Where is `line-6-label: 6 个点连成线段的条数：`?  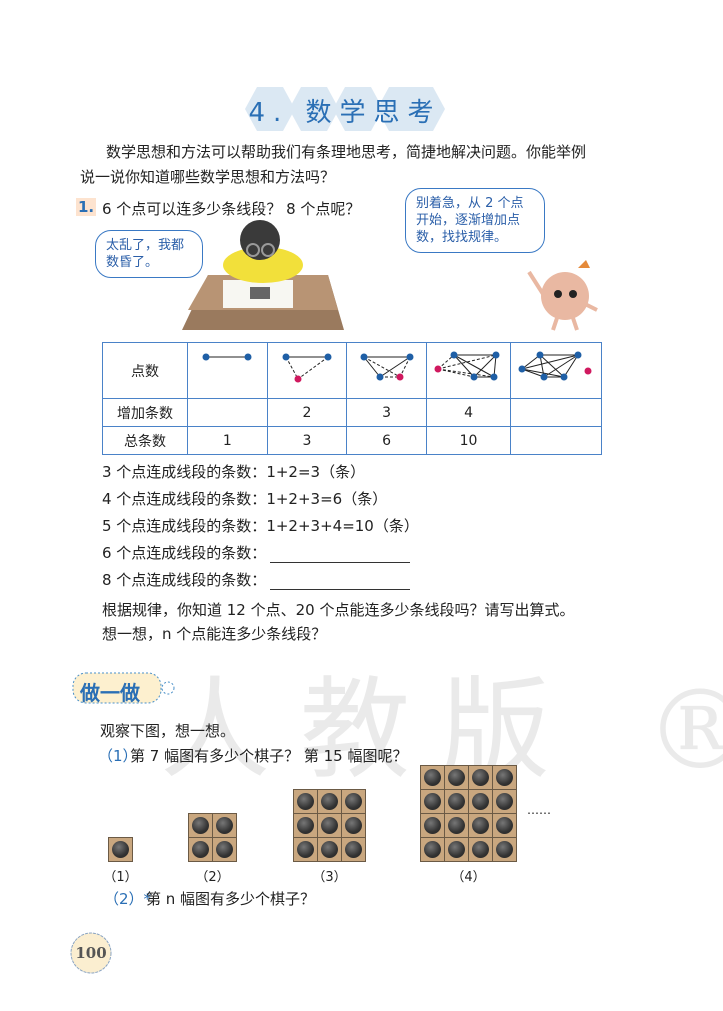
line-6-label: 6 个点连成线段的条数： is located at coordinates (184, 553).